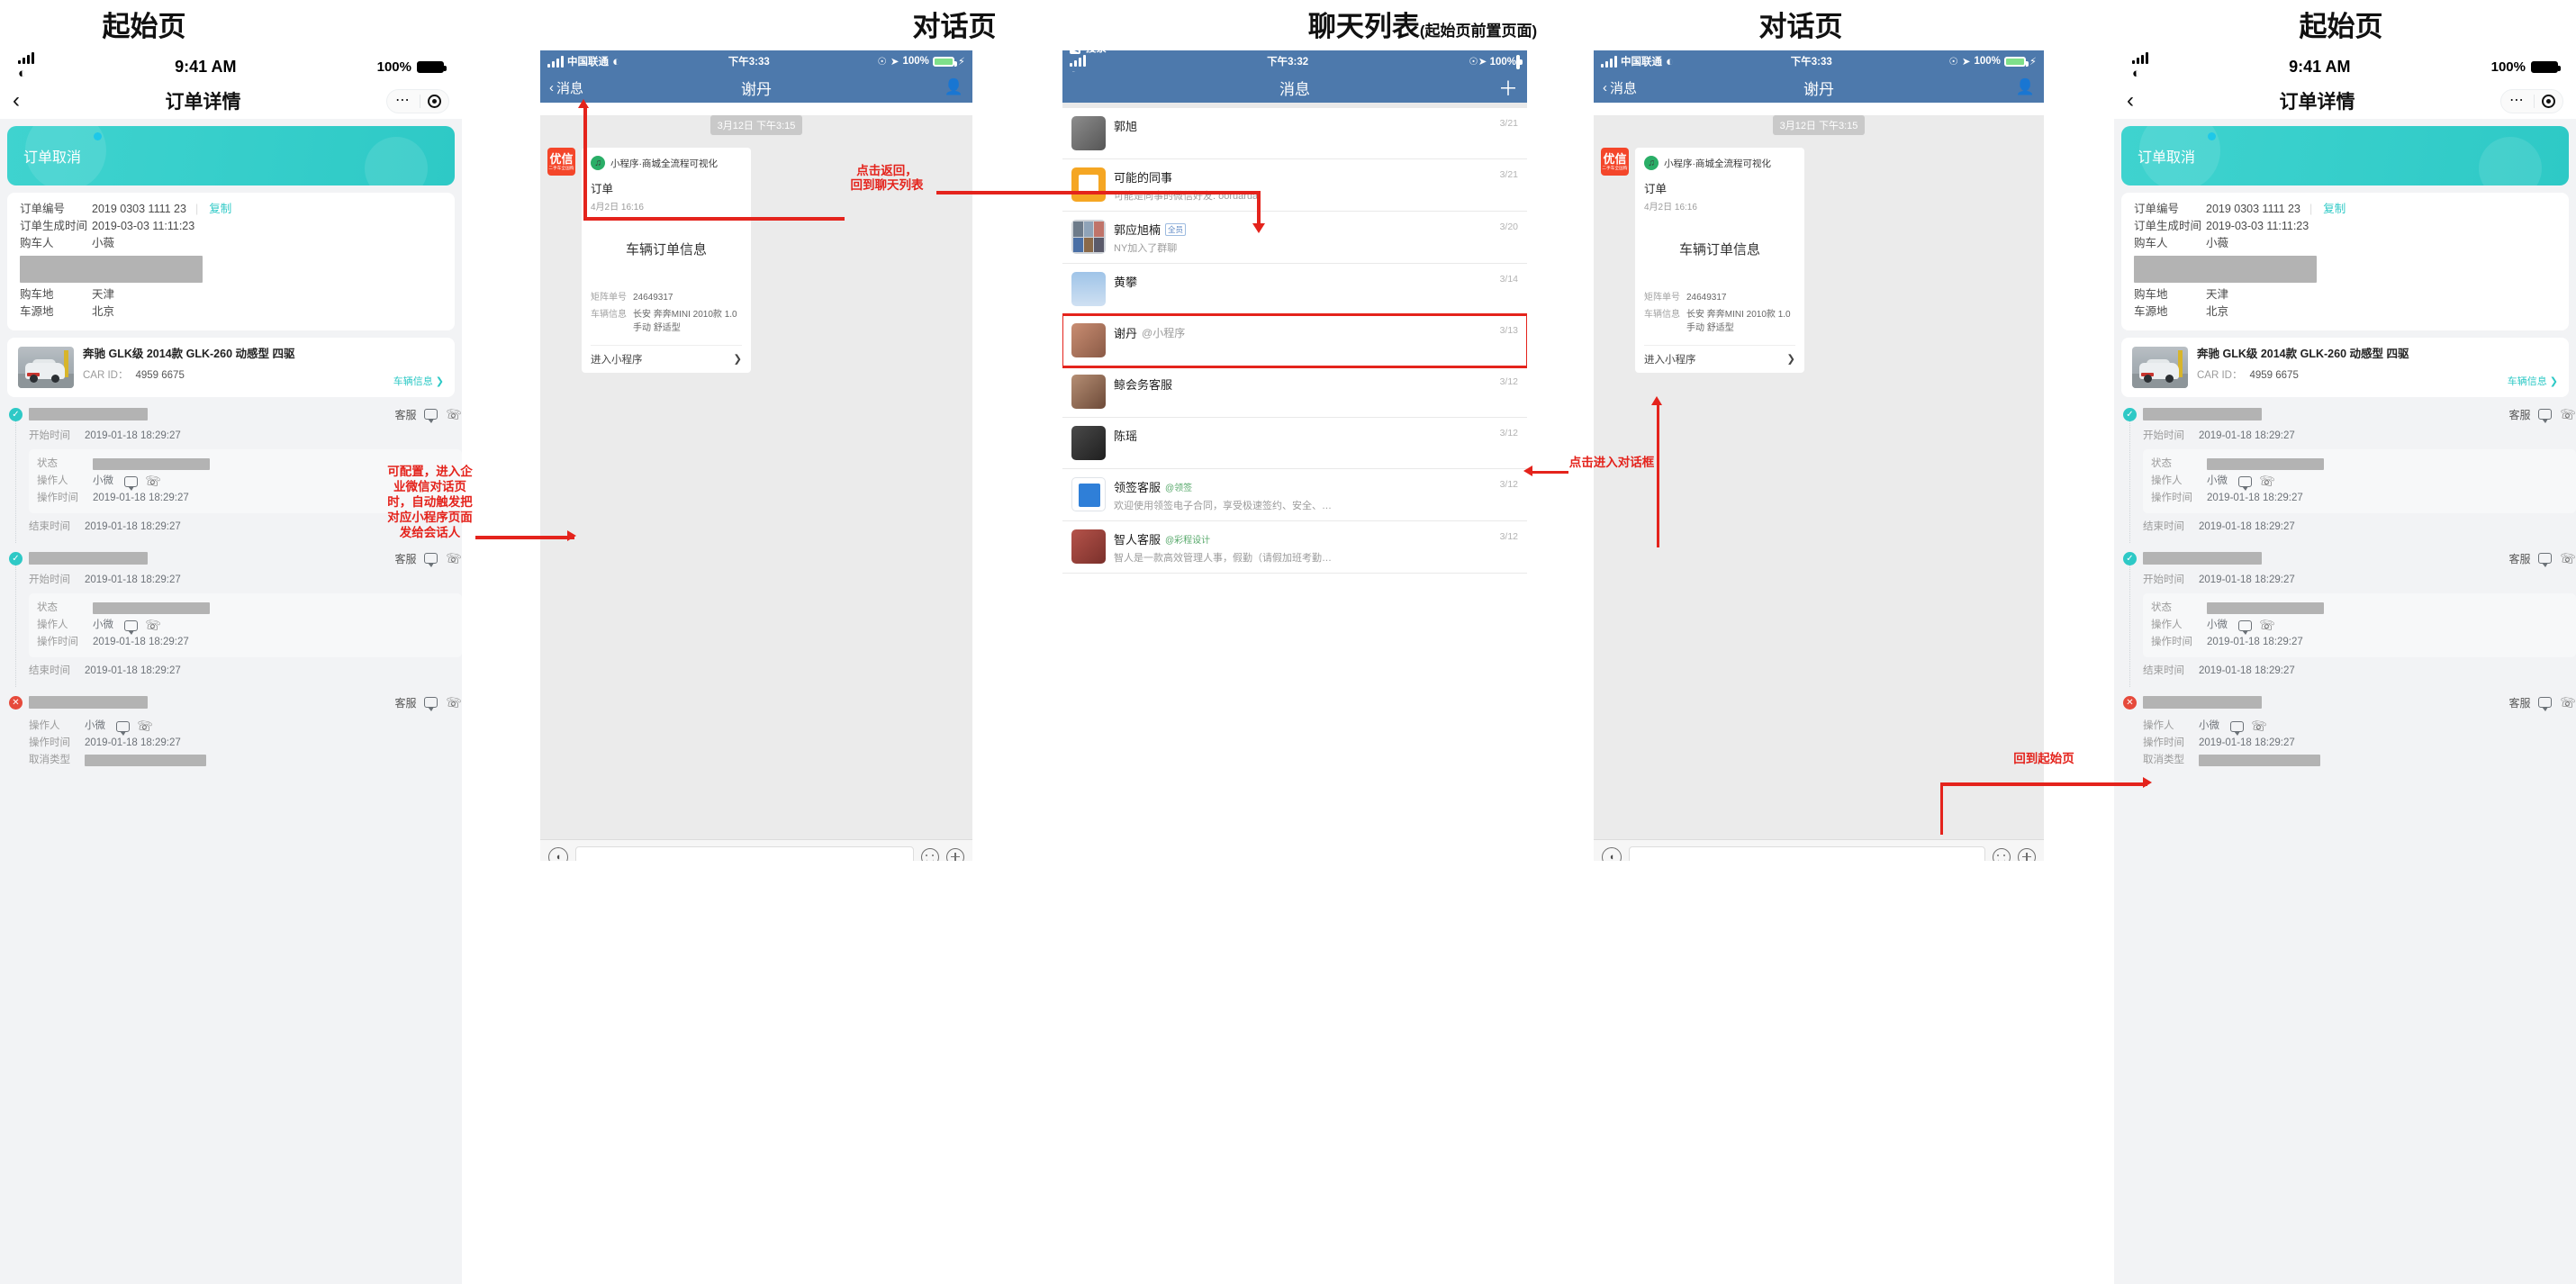 The width and height of the screenshot is (2576, 1284). What do you see at coordinates (1294, 444) in the screenshot?
I see `chat-list-item: 陈瑶 3/12` at bounding box center [1294, 444].